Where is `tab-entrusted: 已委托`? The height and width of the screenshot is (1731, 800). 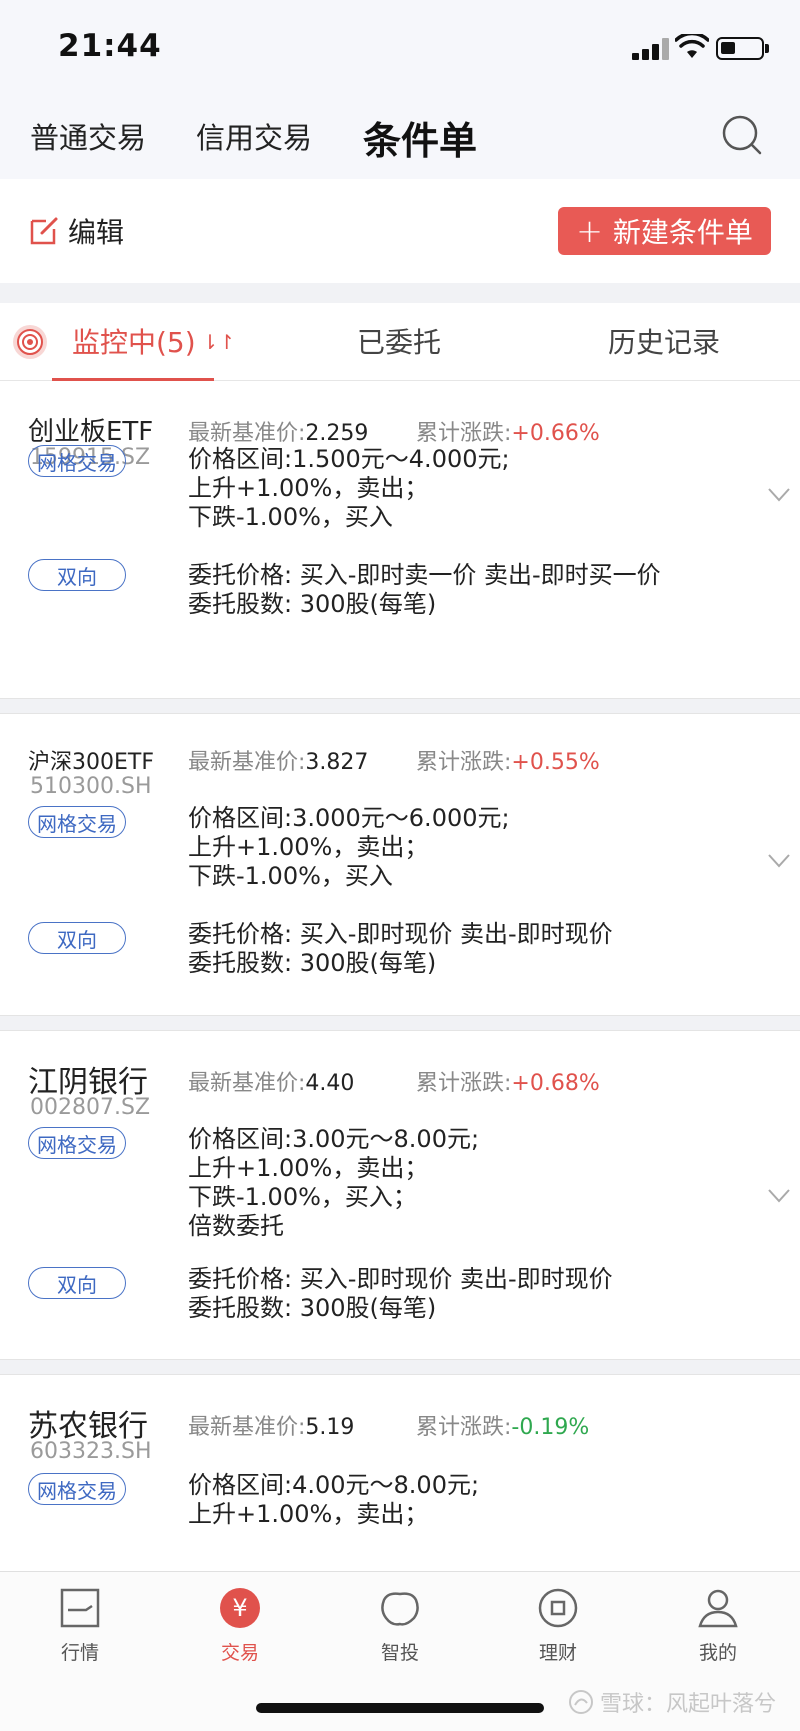 tab-entrusted: 已委托 is located at coordinates (399, 341).